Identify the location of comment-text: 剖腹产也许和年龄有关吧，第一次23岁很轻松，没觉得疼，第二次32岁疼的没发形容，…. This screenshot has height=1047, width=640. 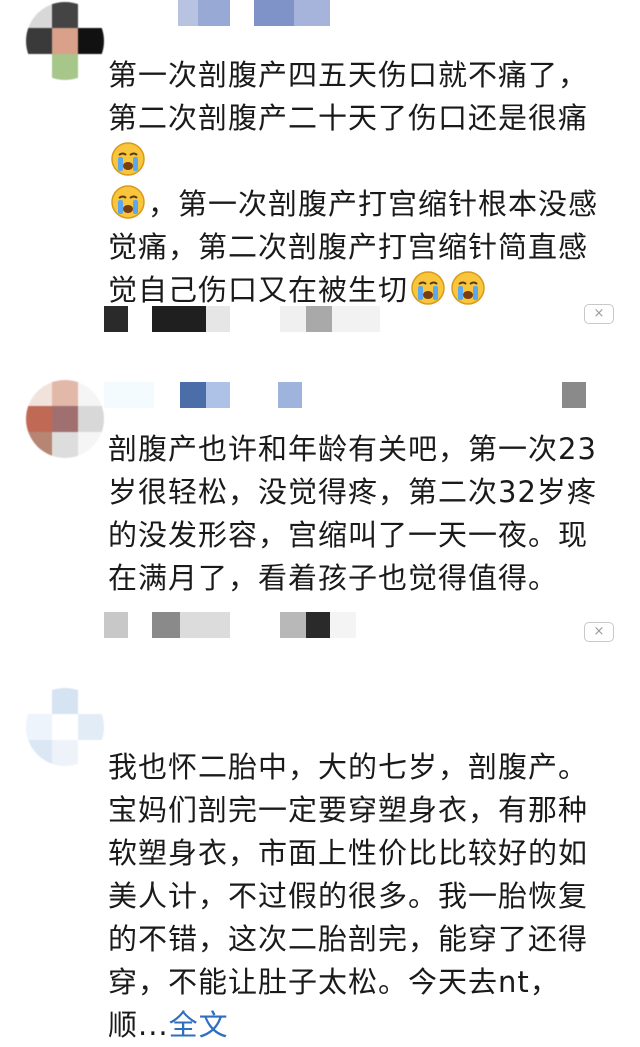
(352, 513).